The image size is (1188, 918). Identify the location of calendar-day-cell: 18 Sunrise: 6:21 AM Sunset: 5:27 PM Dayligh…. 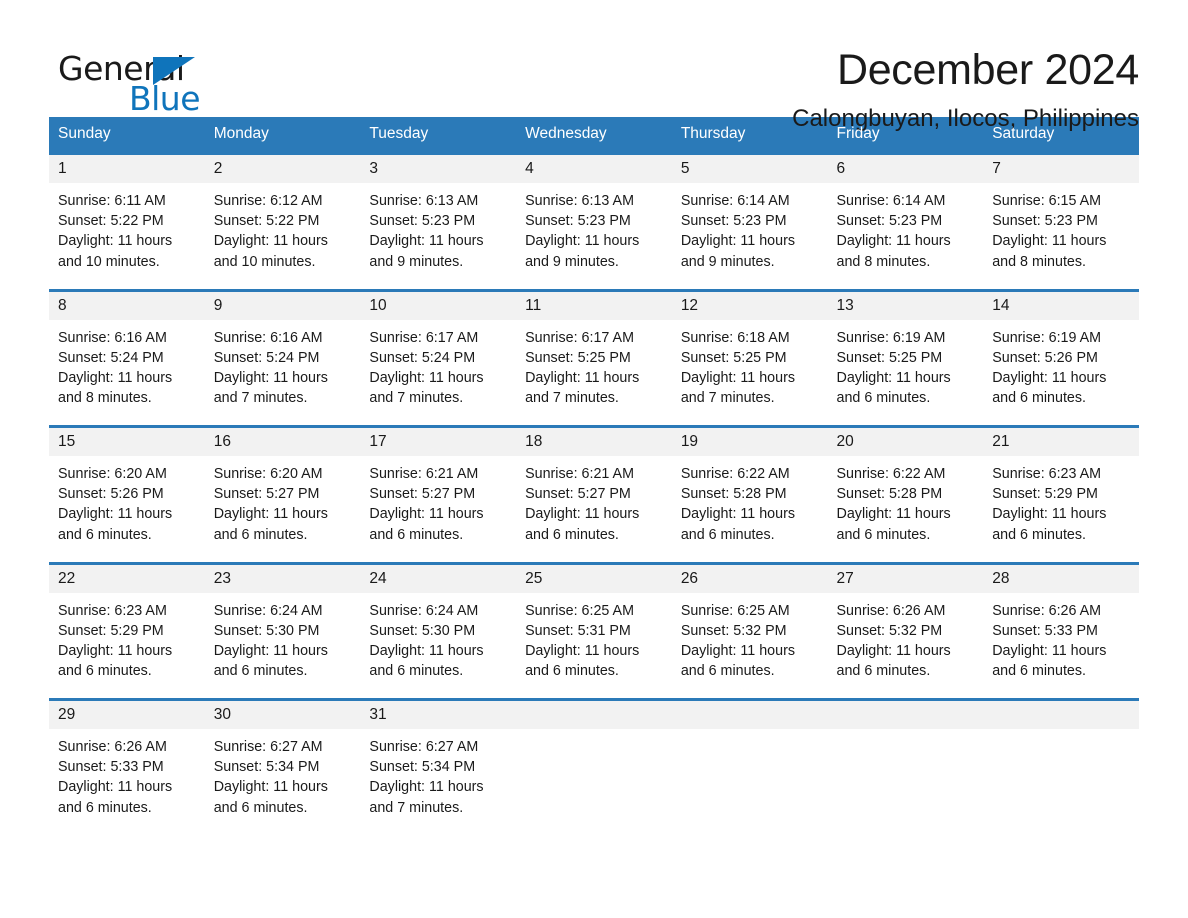
(594, 492).